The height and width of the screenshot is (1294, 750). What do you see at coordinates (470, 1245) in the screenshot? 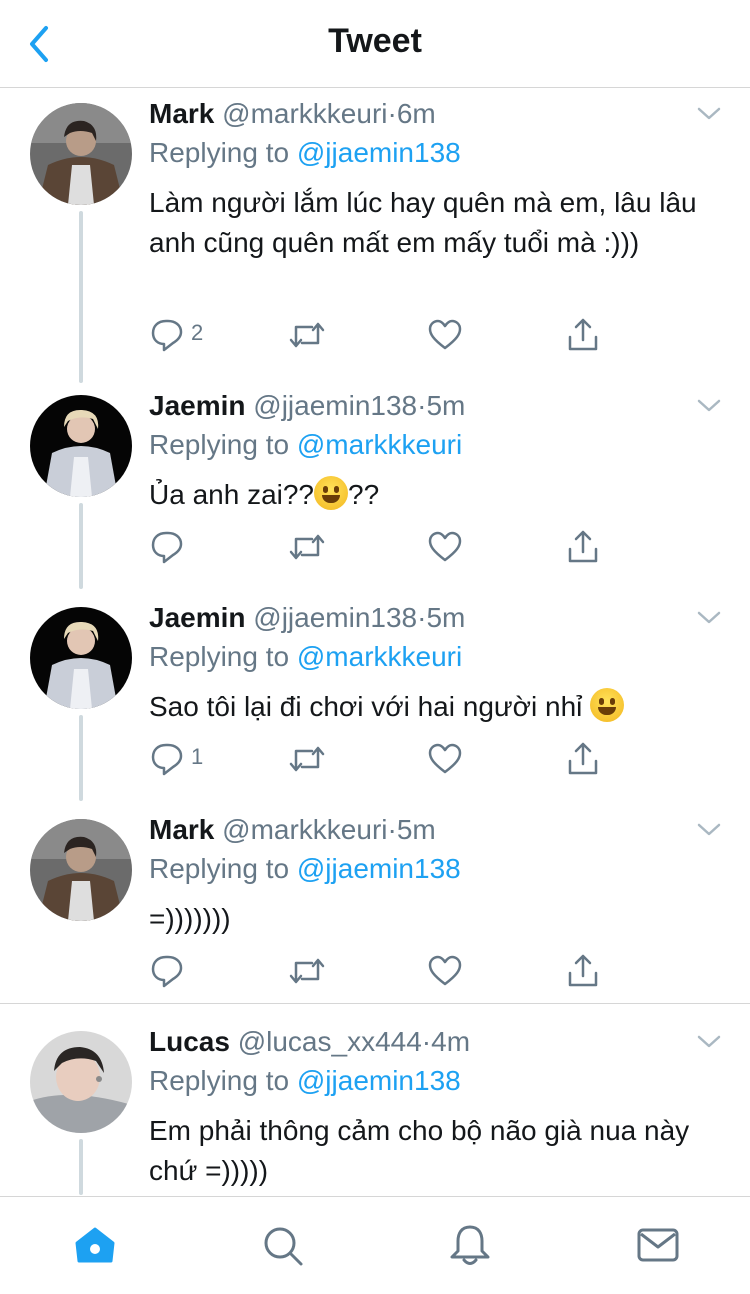
I see `tab-notifications` at bounding box center [470, 1245].